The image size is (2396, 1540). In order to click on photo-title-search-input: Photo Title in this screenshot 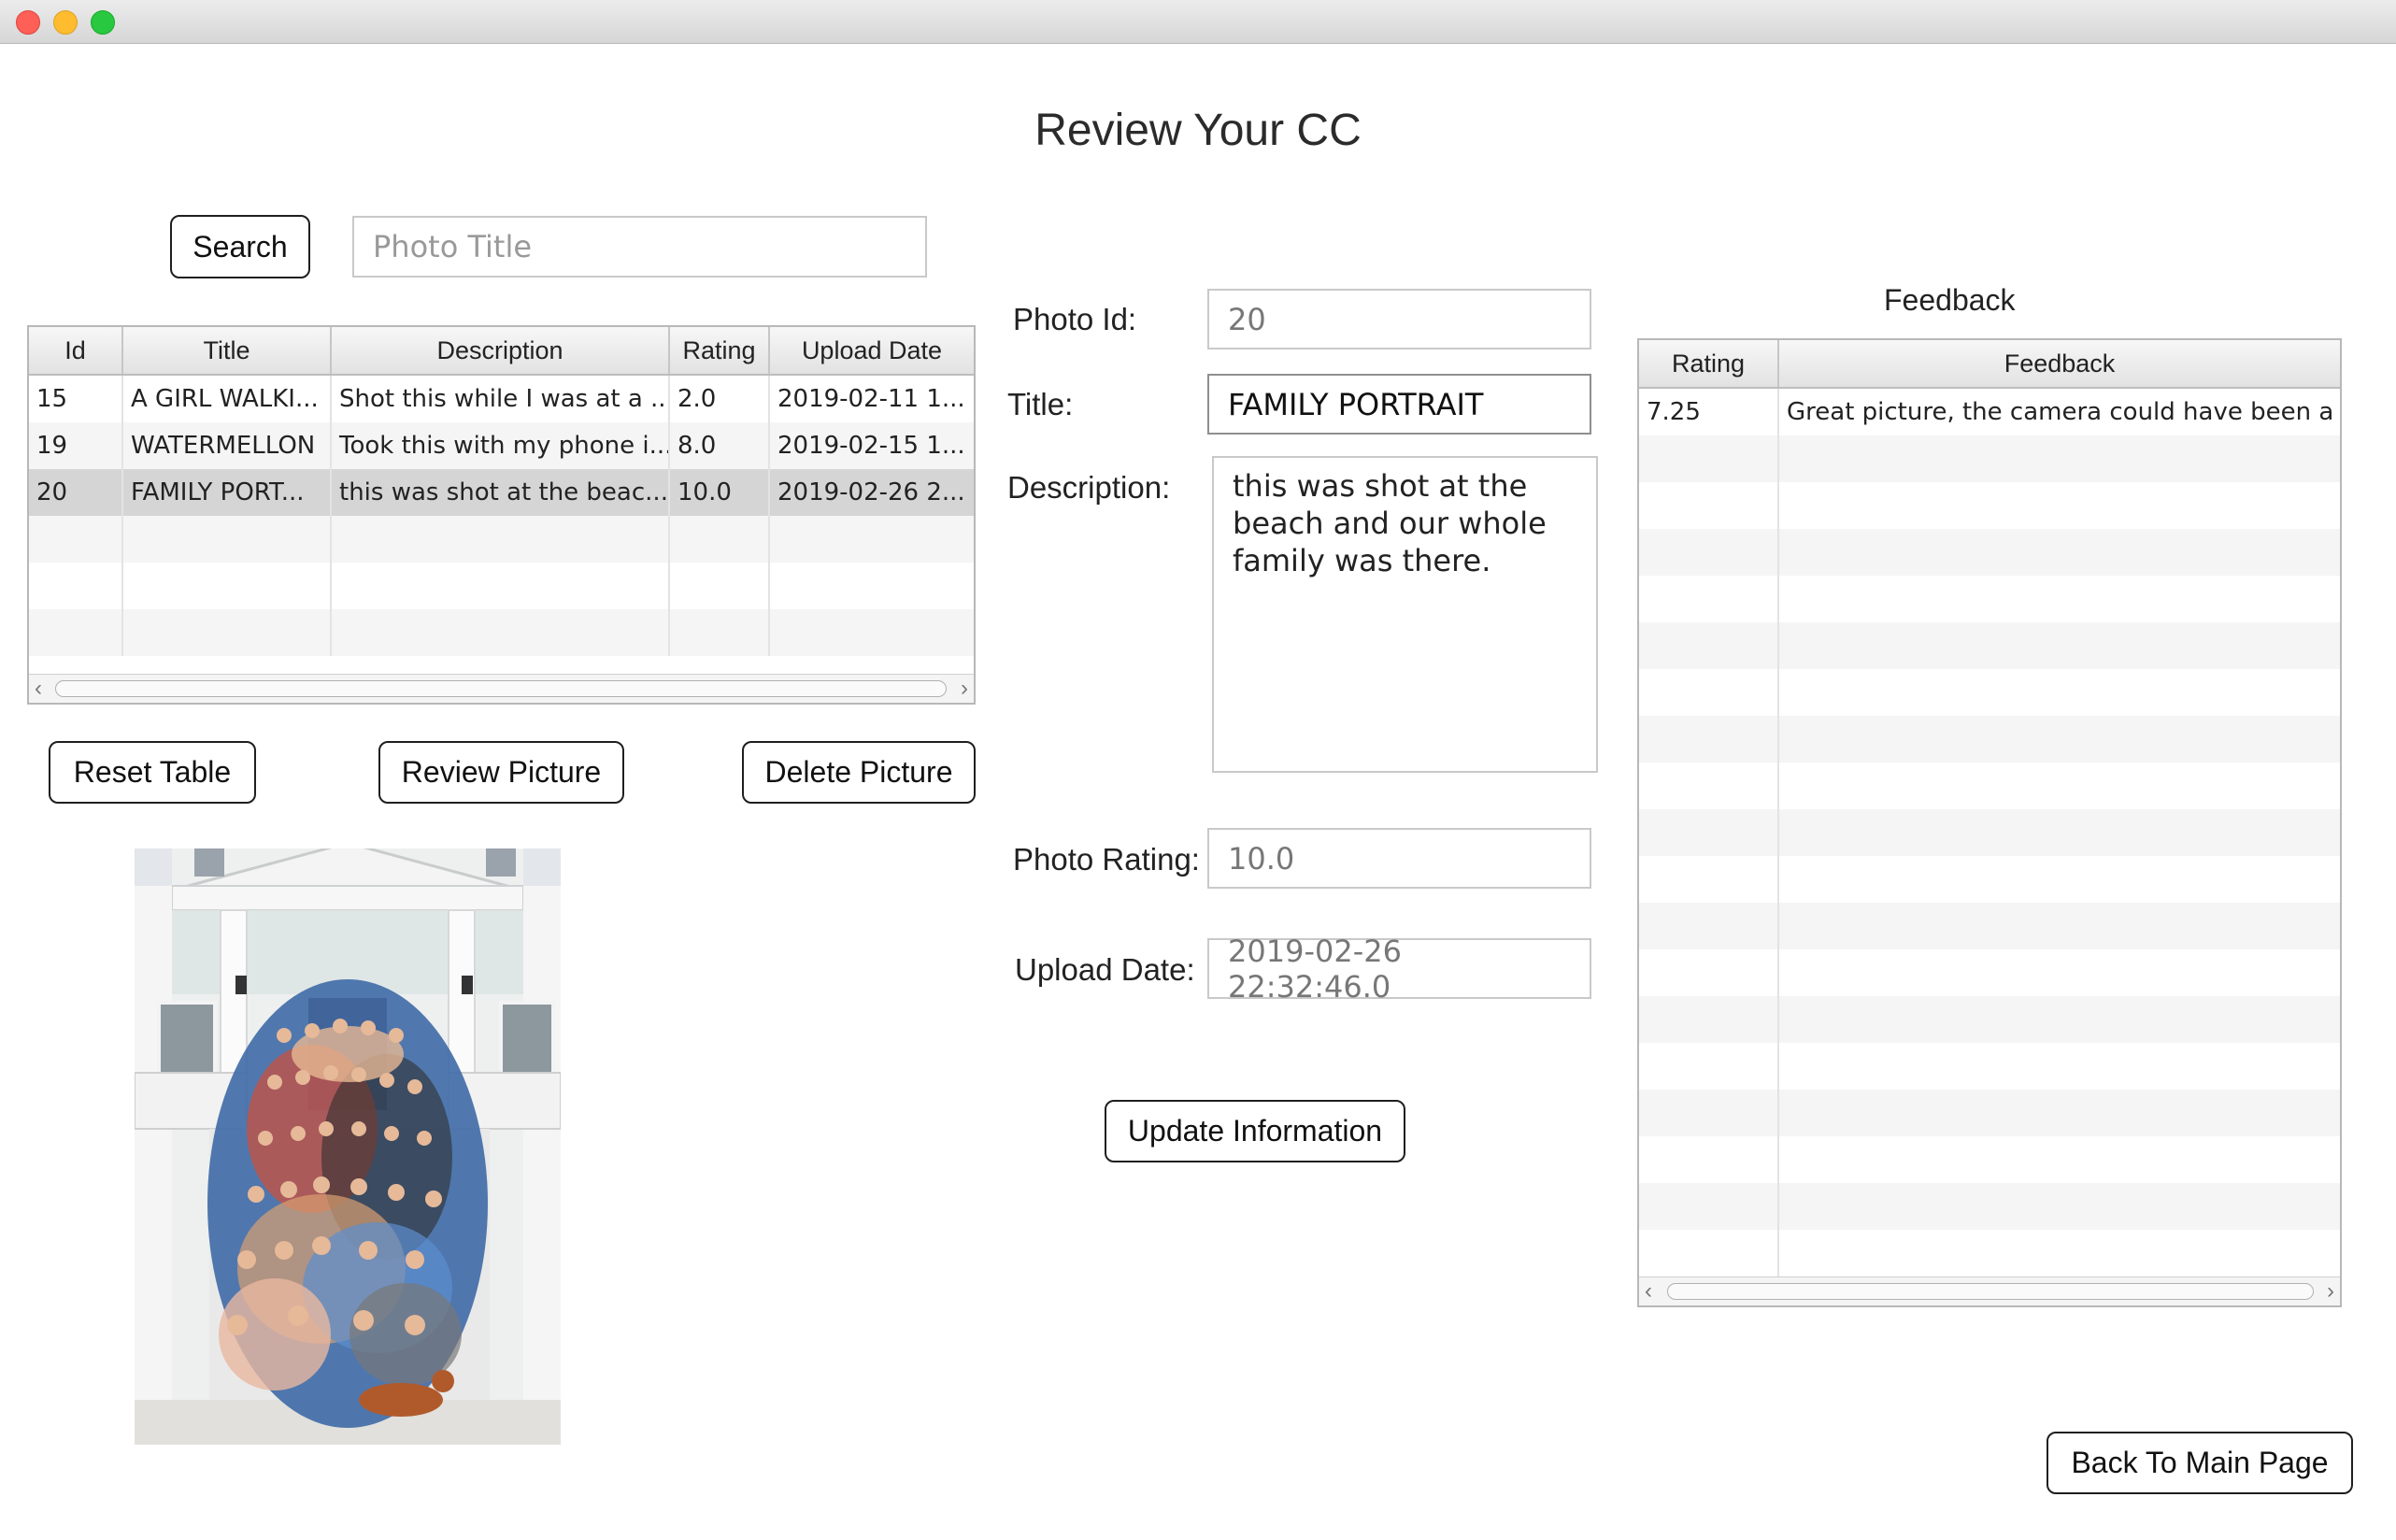, I will do `click(639, 247)`.